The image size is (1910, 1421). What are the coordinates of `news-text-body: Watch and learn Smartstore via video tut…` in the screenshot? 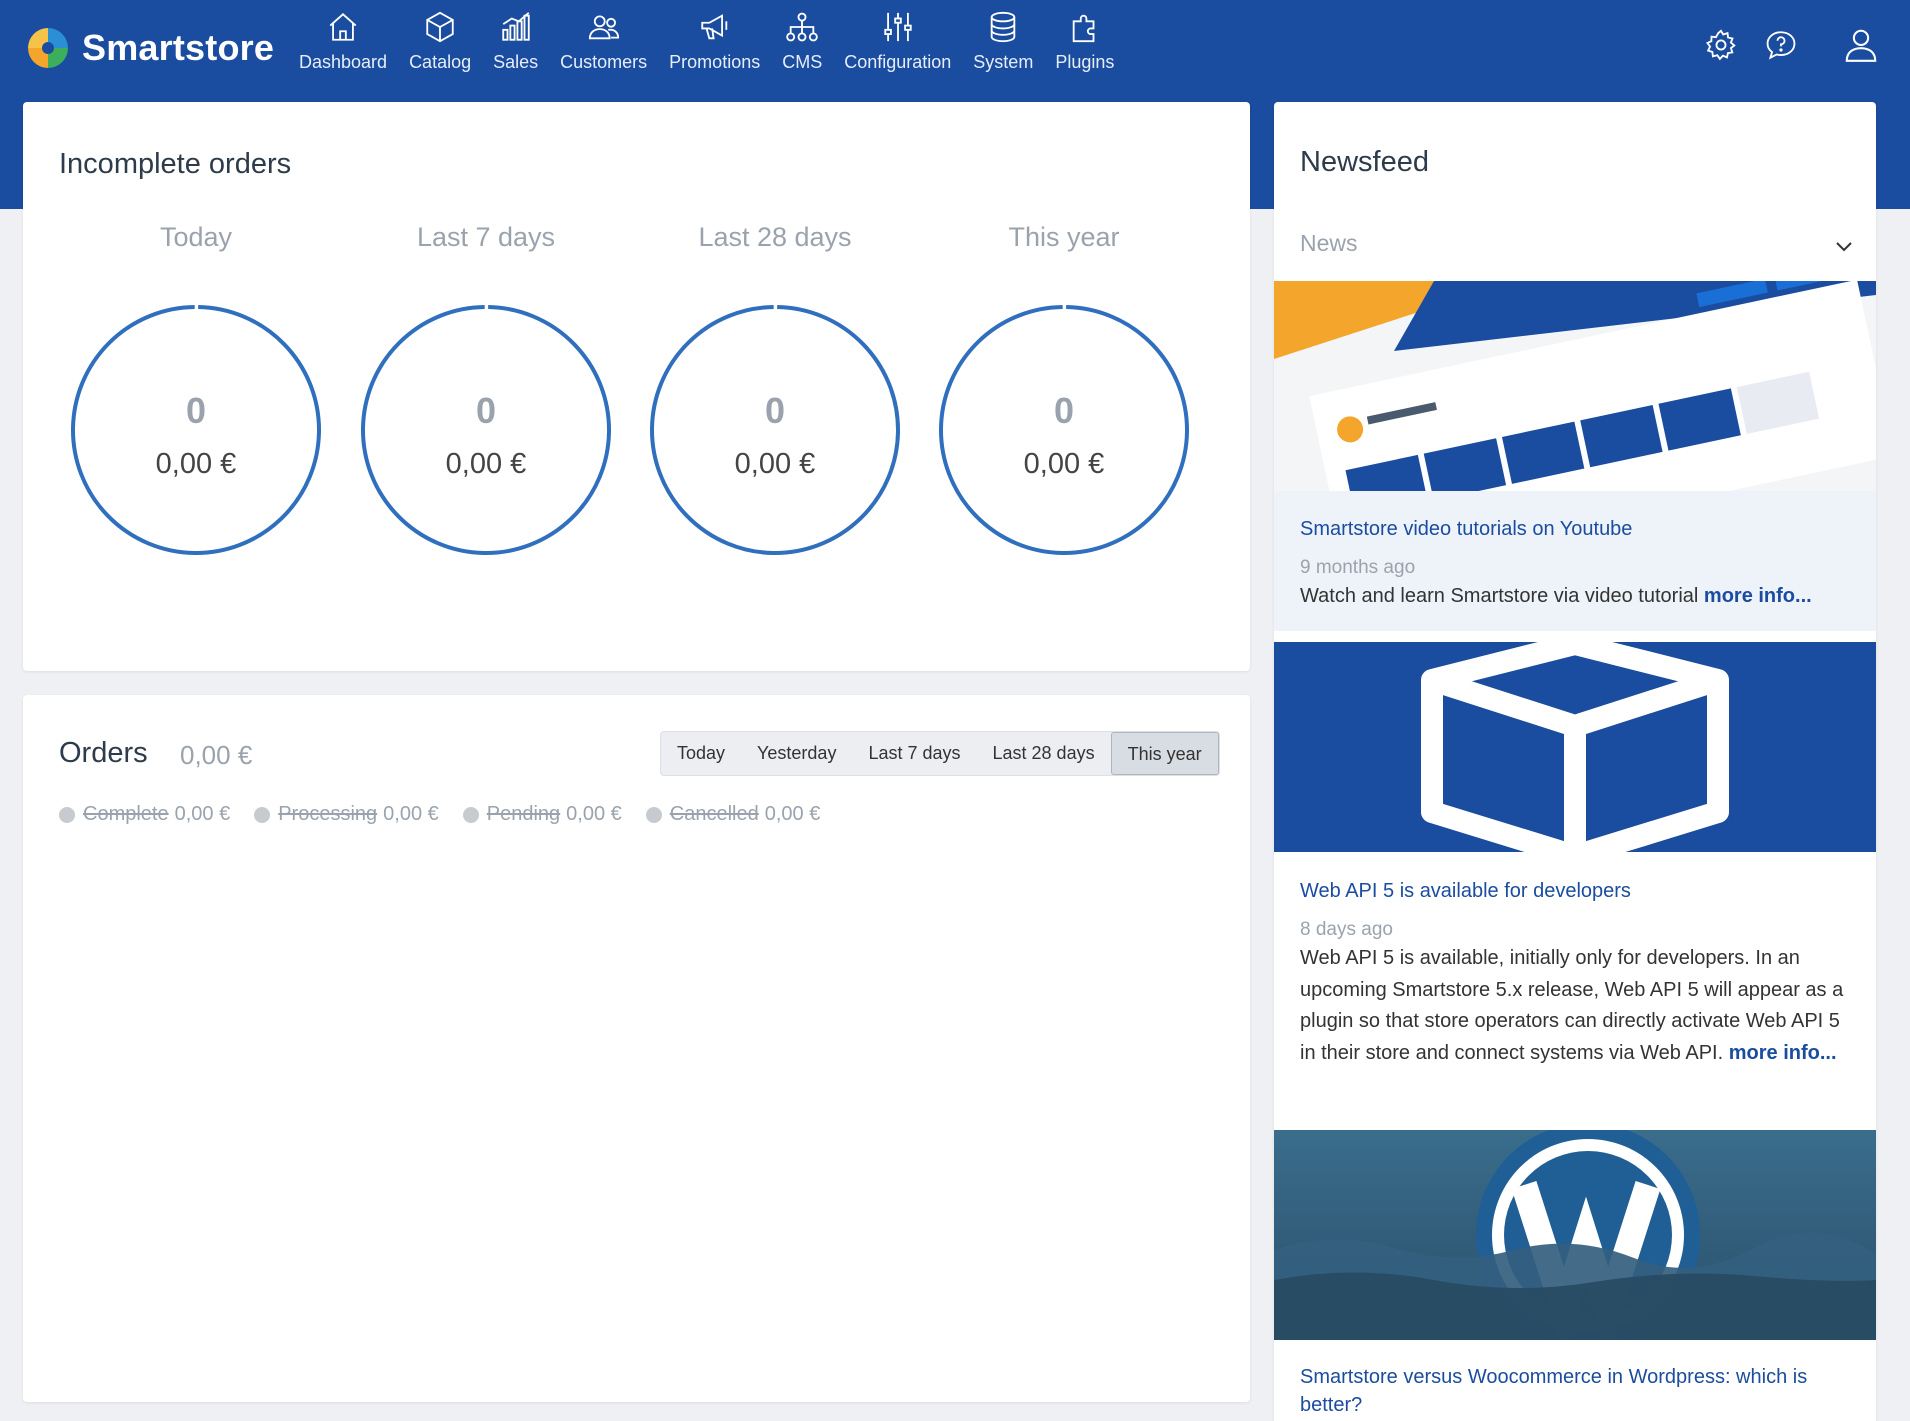 It's located at (1499, 596).